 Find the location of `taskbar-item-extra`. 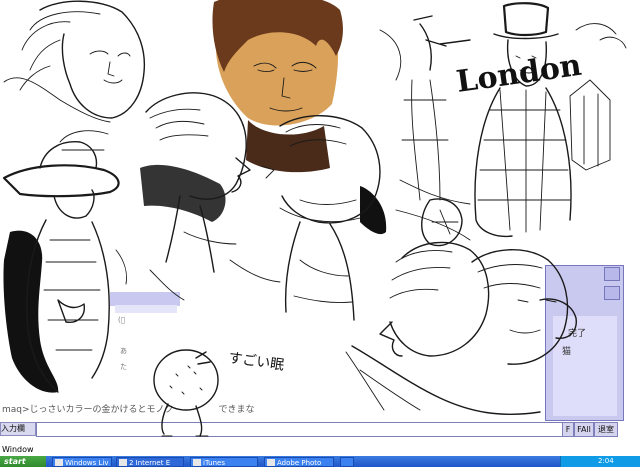

taskbar-item-extra is located at coordinates (347, 462).